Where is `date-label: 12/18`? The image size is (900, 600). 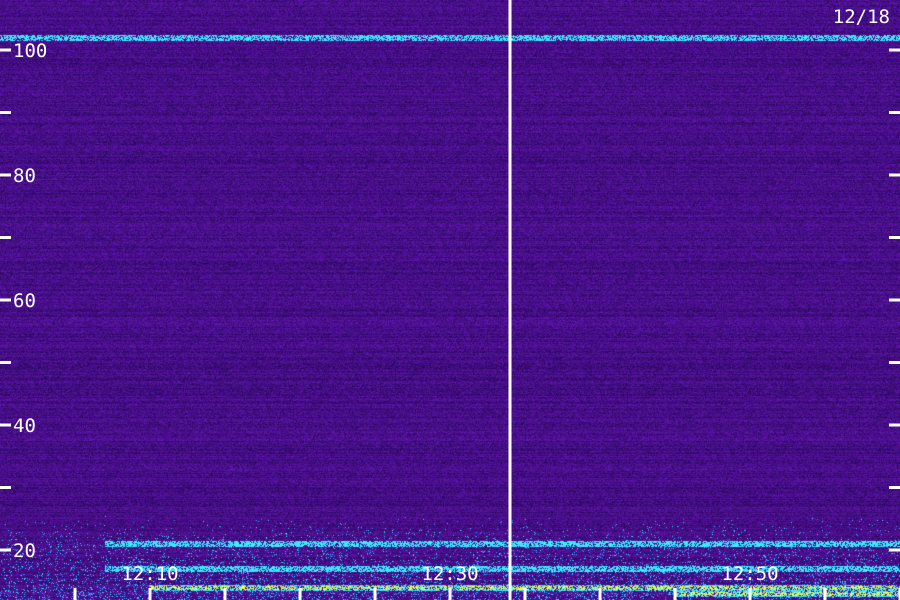 date-label: 12/18 is located at coordinates (861, 17).